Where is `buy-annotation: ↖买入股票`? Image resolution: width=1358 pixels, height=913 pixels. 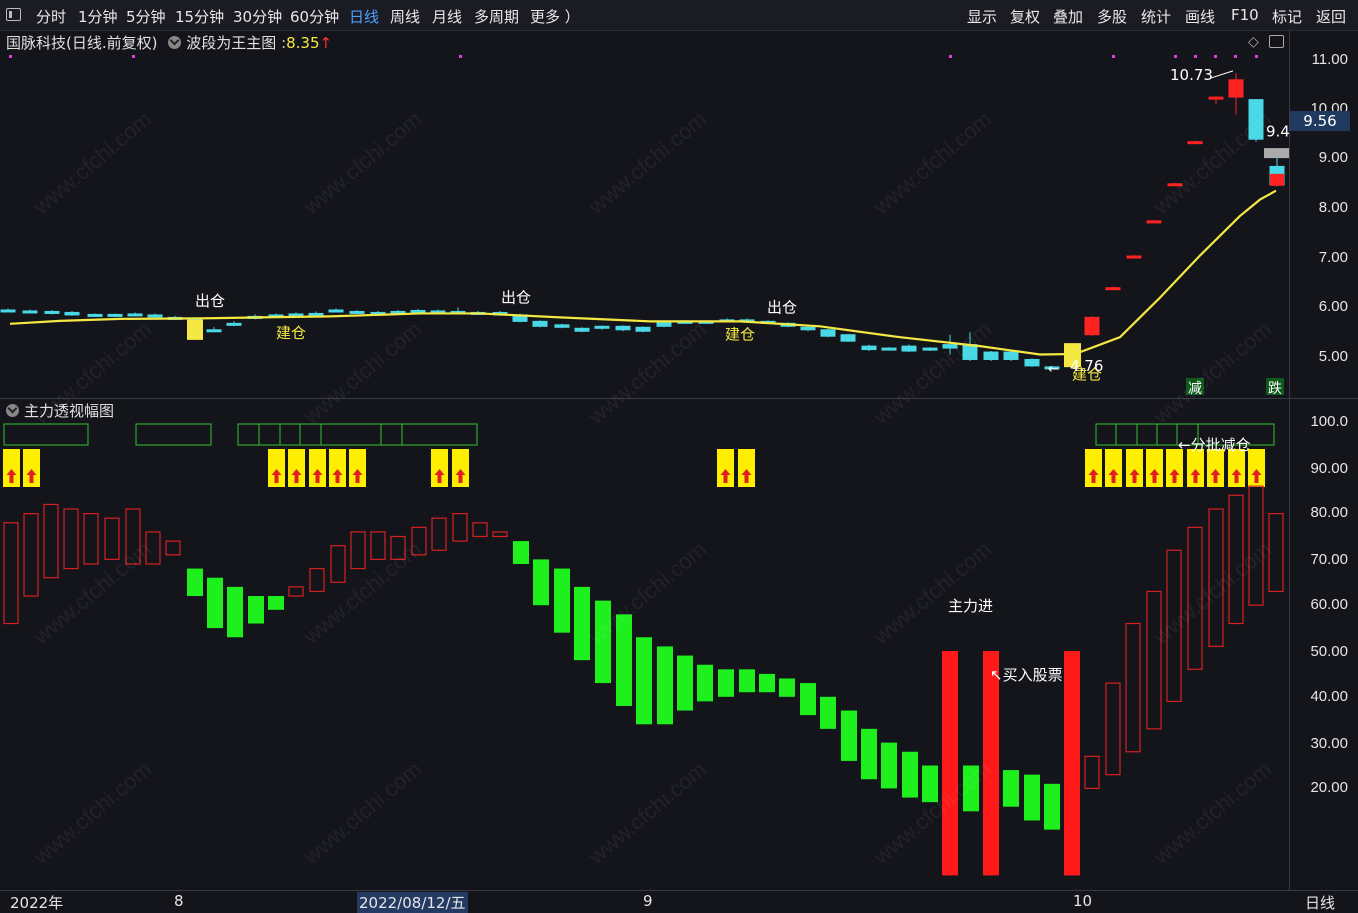
buy-annotation: ↖买入股票 is located at coordinates (1026, 675).